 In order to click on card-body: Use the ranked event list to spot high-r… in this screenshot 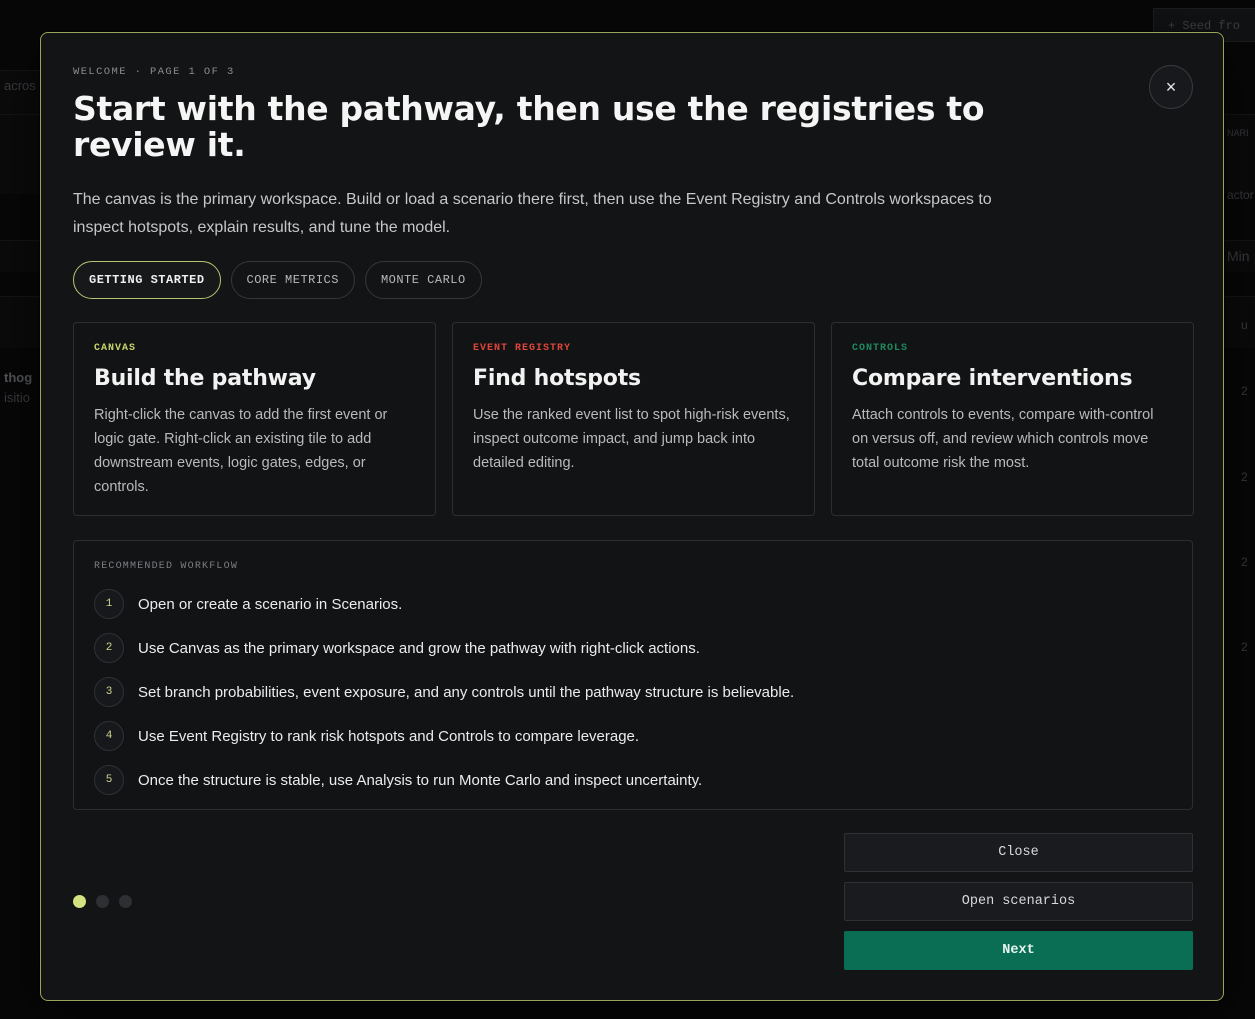, I will do `click(631, 439)`.